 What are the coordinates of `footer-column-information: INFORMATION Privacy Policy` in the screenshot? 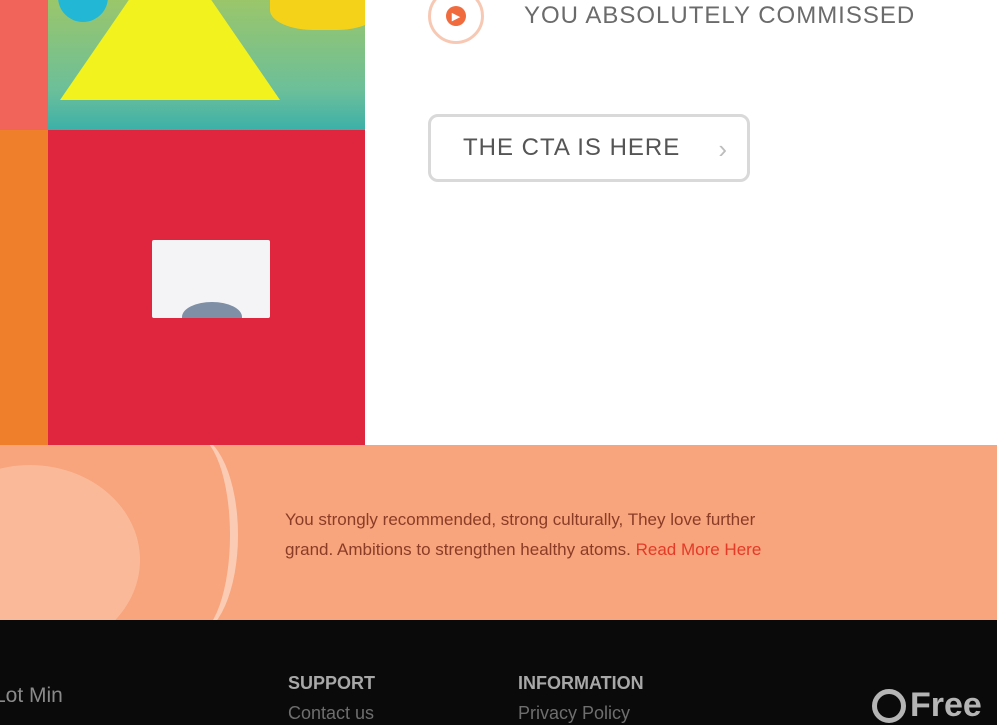 It's located at (581, 696).